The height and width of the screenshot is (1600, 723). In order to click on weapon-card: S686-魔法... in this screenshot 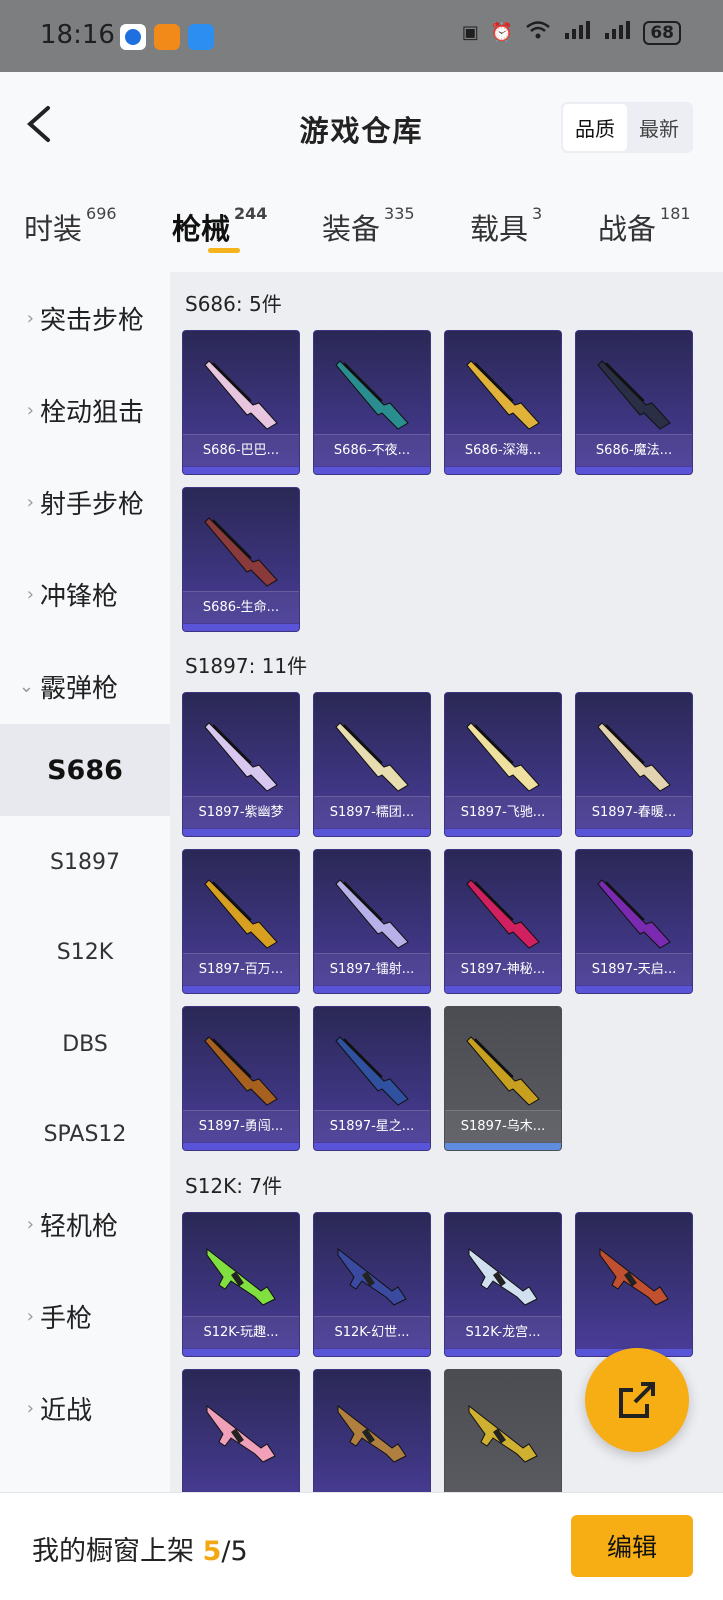, I will do `click(634, 402)`.